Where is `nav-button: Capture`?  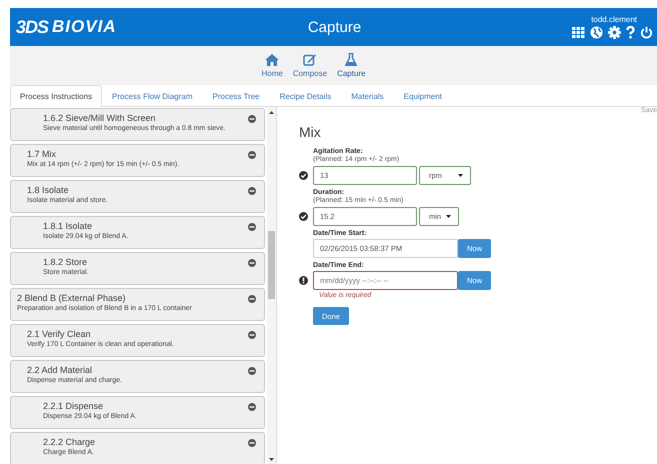
nav-button: Capture is located at coordinates (351, 65).